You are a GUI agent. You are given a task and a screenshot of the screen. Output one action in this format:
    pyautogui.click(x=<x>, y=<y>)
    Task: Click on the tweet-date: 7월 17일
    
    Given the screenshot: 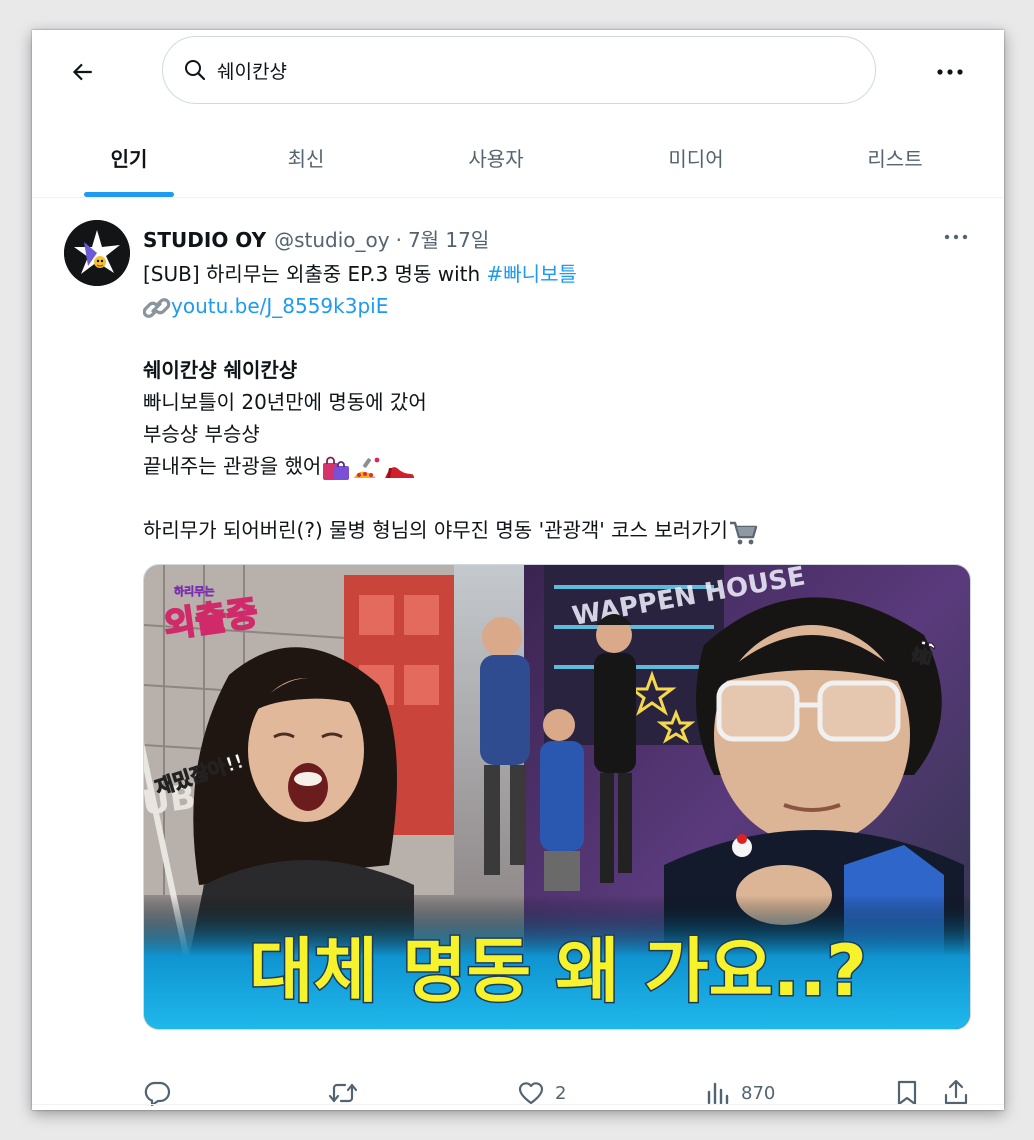 What is the action you would take?
    pyautogui.click(x=448, y=238)
    